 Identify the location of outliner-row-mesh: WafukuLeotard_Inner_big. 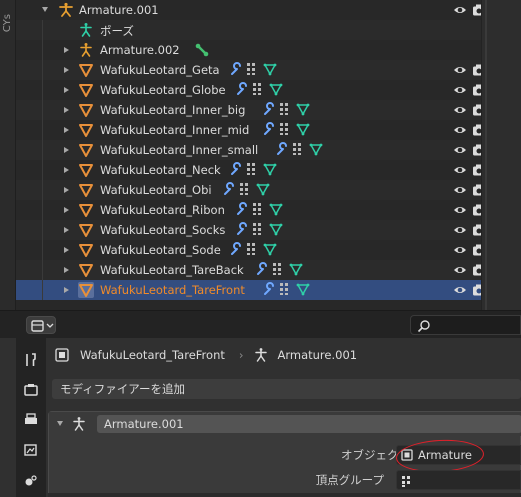
(250, 110).